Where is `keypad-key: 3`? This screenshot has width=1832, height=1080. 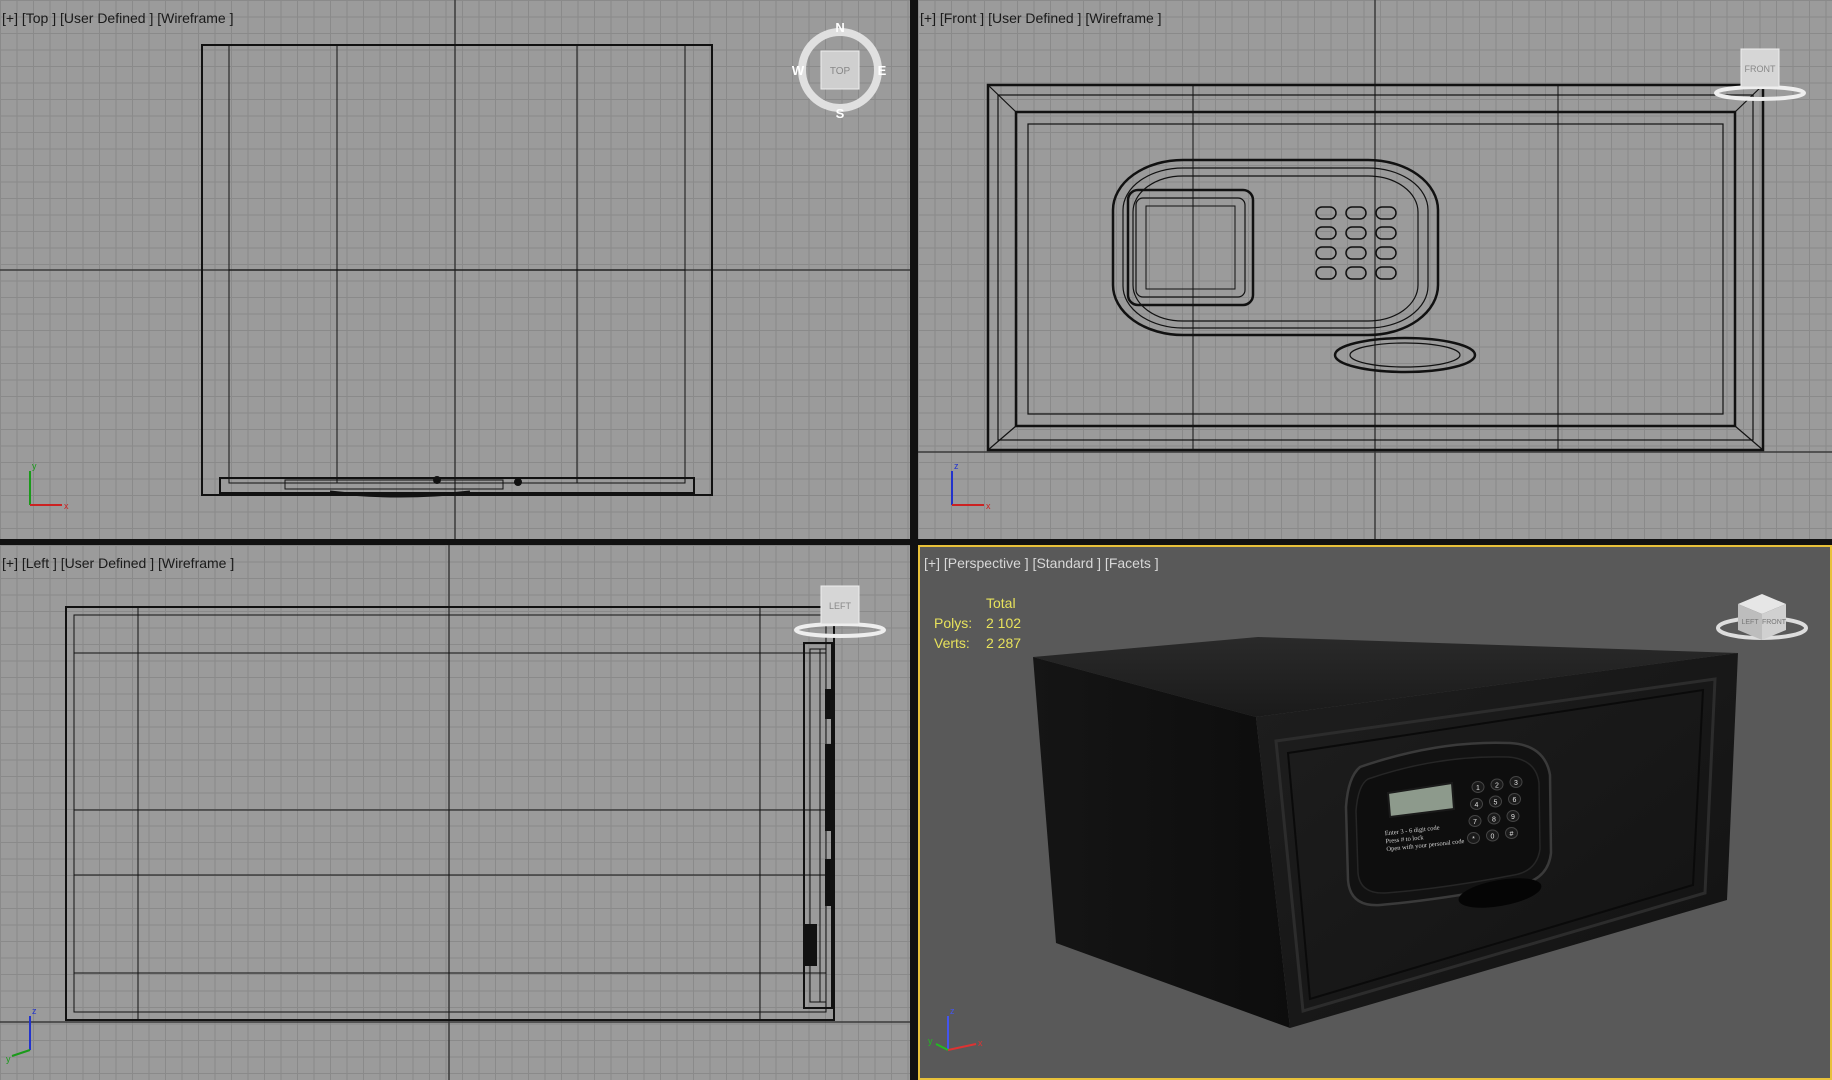 keypad-key: 3 is located at coordinates (1516, 782).